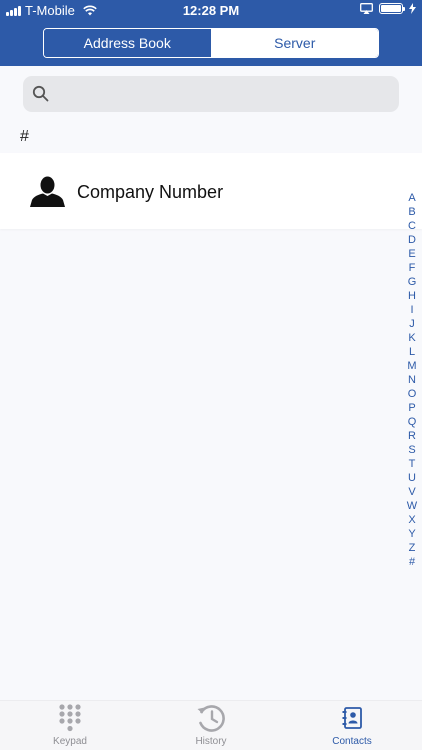 This screenshot has width=422, height=750. Describe the element at coordinates (412, 296) in the screenshot. I see `index-letter: H` at that location.